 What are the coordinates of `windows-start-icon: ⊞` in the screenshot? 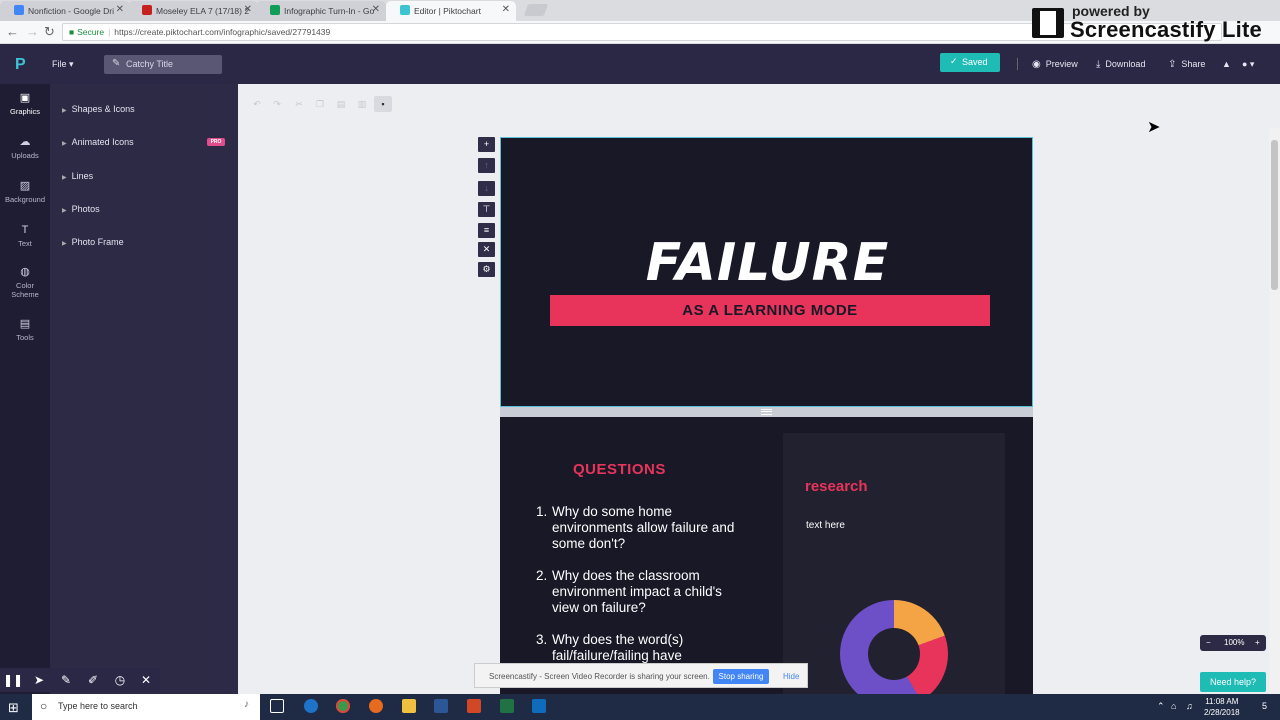 It's located at (13, 708).